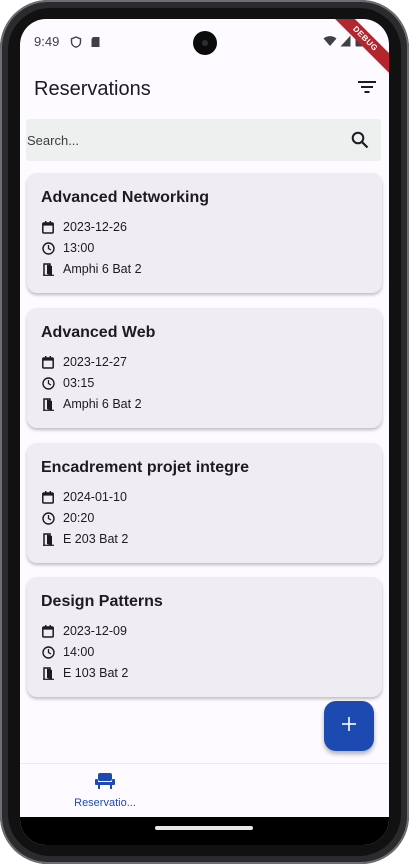 The height and width of the screenshot is (864, 409). I want to click on front-camera, so click(205, 43).